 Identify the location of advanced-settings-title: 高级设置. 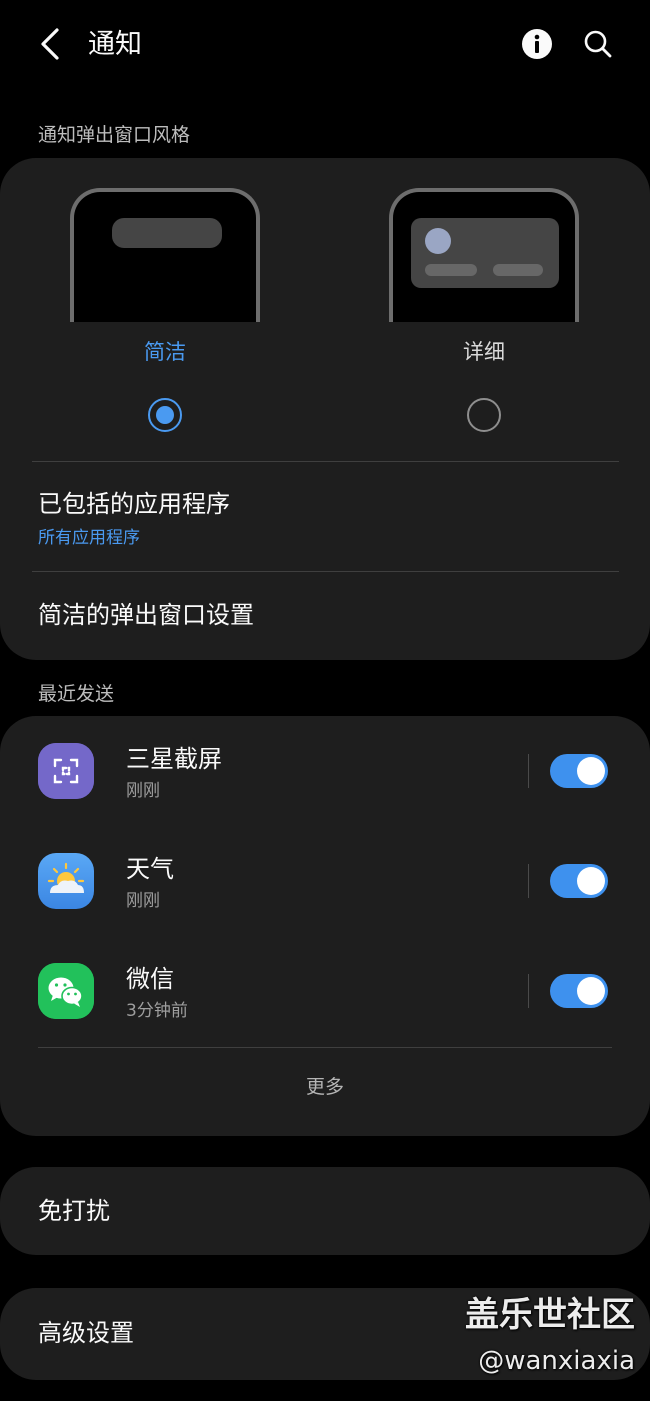
(86, 1333).